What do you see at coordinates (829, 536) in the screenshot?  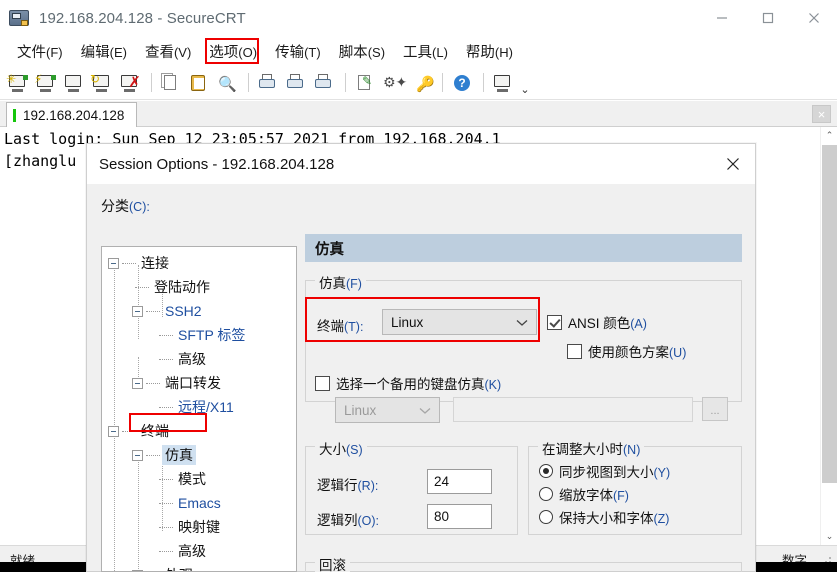 I see `scroll-down-icon: ⌄` at bounding box center [829, 536].